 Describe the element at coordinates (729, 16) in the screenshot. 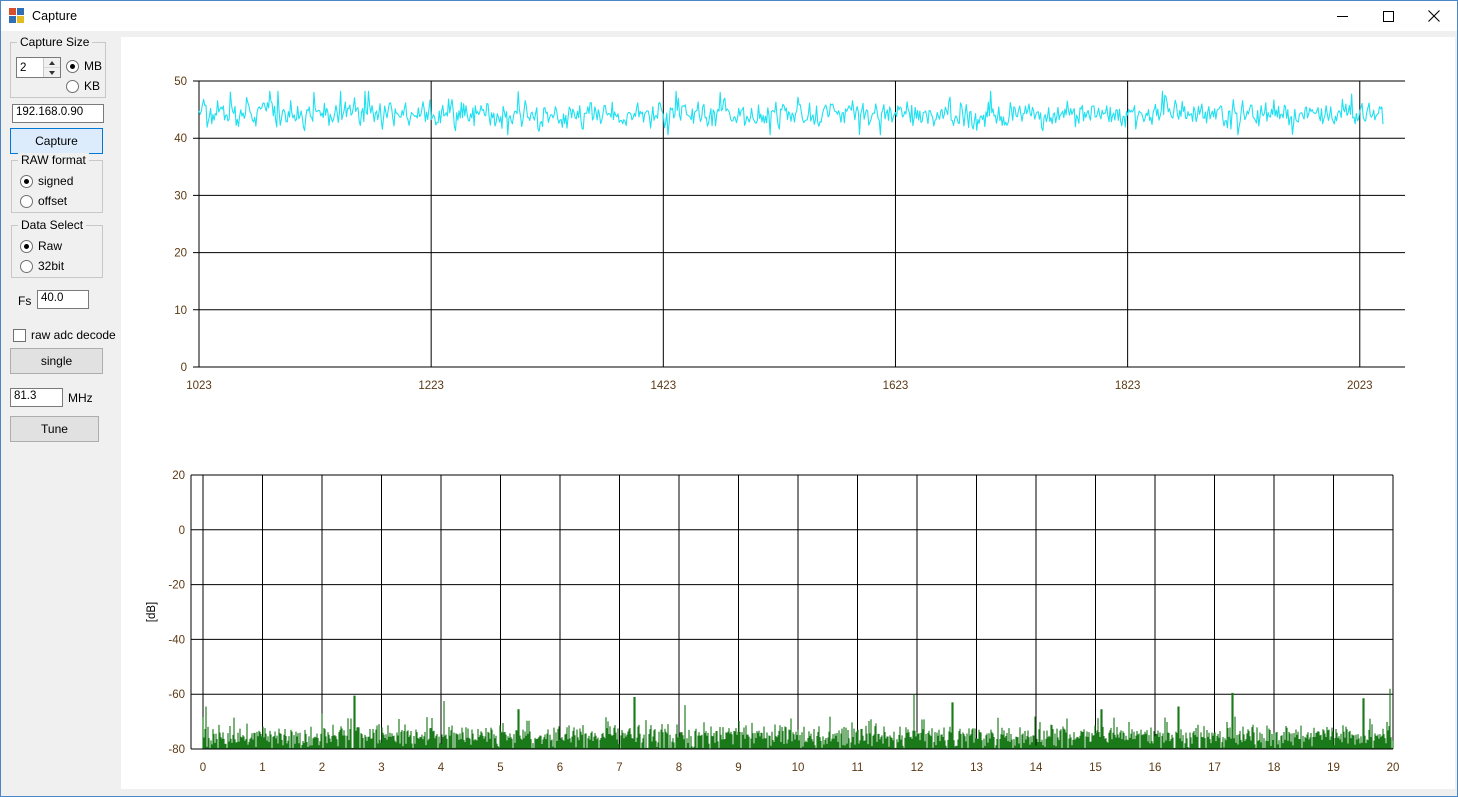

I see `title-bar: Capture` at that location.